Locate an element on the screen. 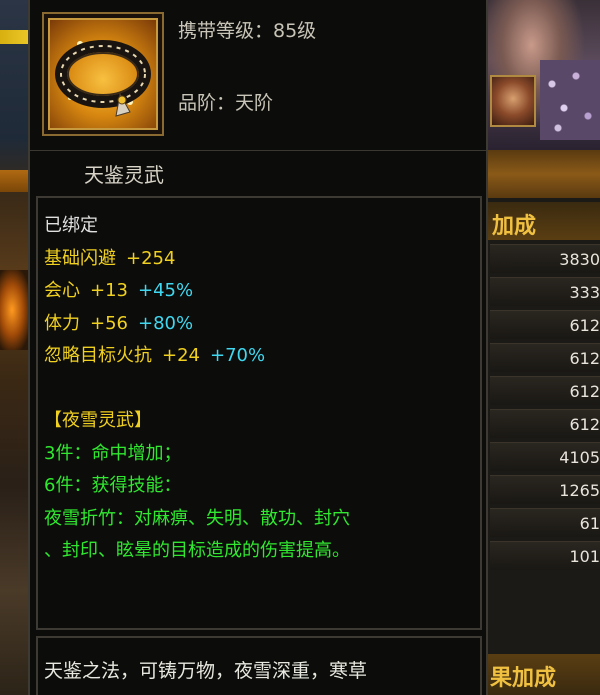 The height and width of the screenshot is (695, 600). set-skill-description-cont: 、封印、眩晕的目标造成的伤害提高。 is located at coordinates (197, 550).